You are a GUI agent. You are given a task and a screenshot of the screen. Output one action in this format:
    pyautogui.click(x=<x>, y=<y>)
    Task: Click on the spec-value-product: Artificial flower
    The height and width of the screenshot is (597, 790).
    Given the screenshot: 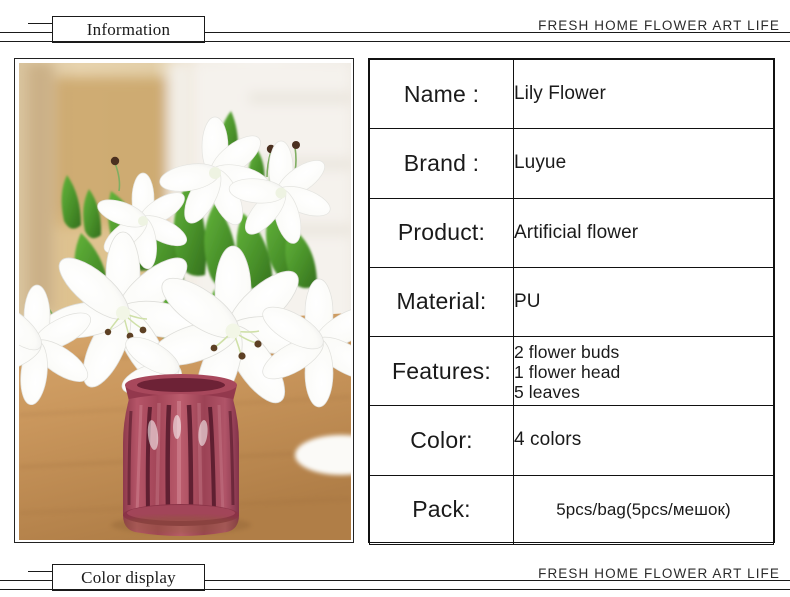 What is the action you would take?
    pyautogui.click(x=643, y=232)
    